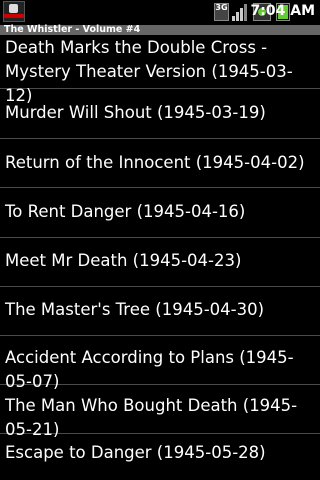  What do you see at coordinates (282, 11) in the screenshot?
I see `clock: 7:04 AM` at bounding box center [282, 11].